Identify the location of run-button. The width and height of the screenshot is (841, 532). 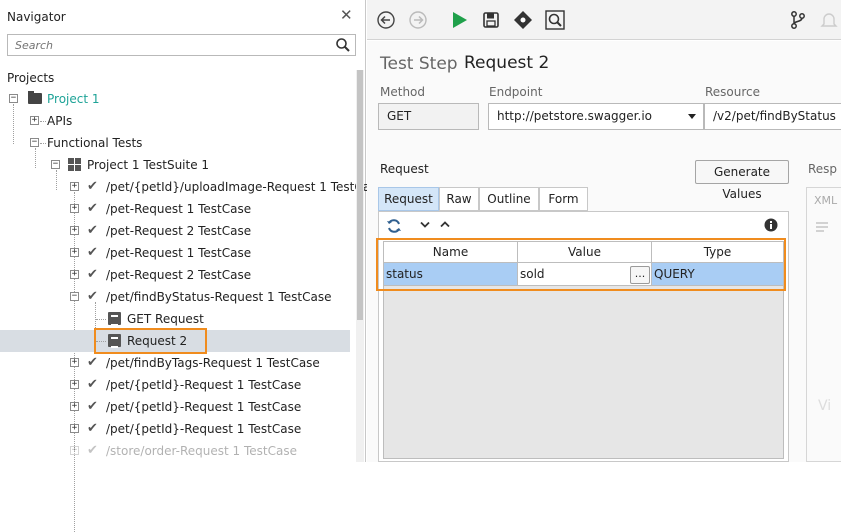
(459, 20).